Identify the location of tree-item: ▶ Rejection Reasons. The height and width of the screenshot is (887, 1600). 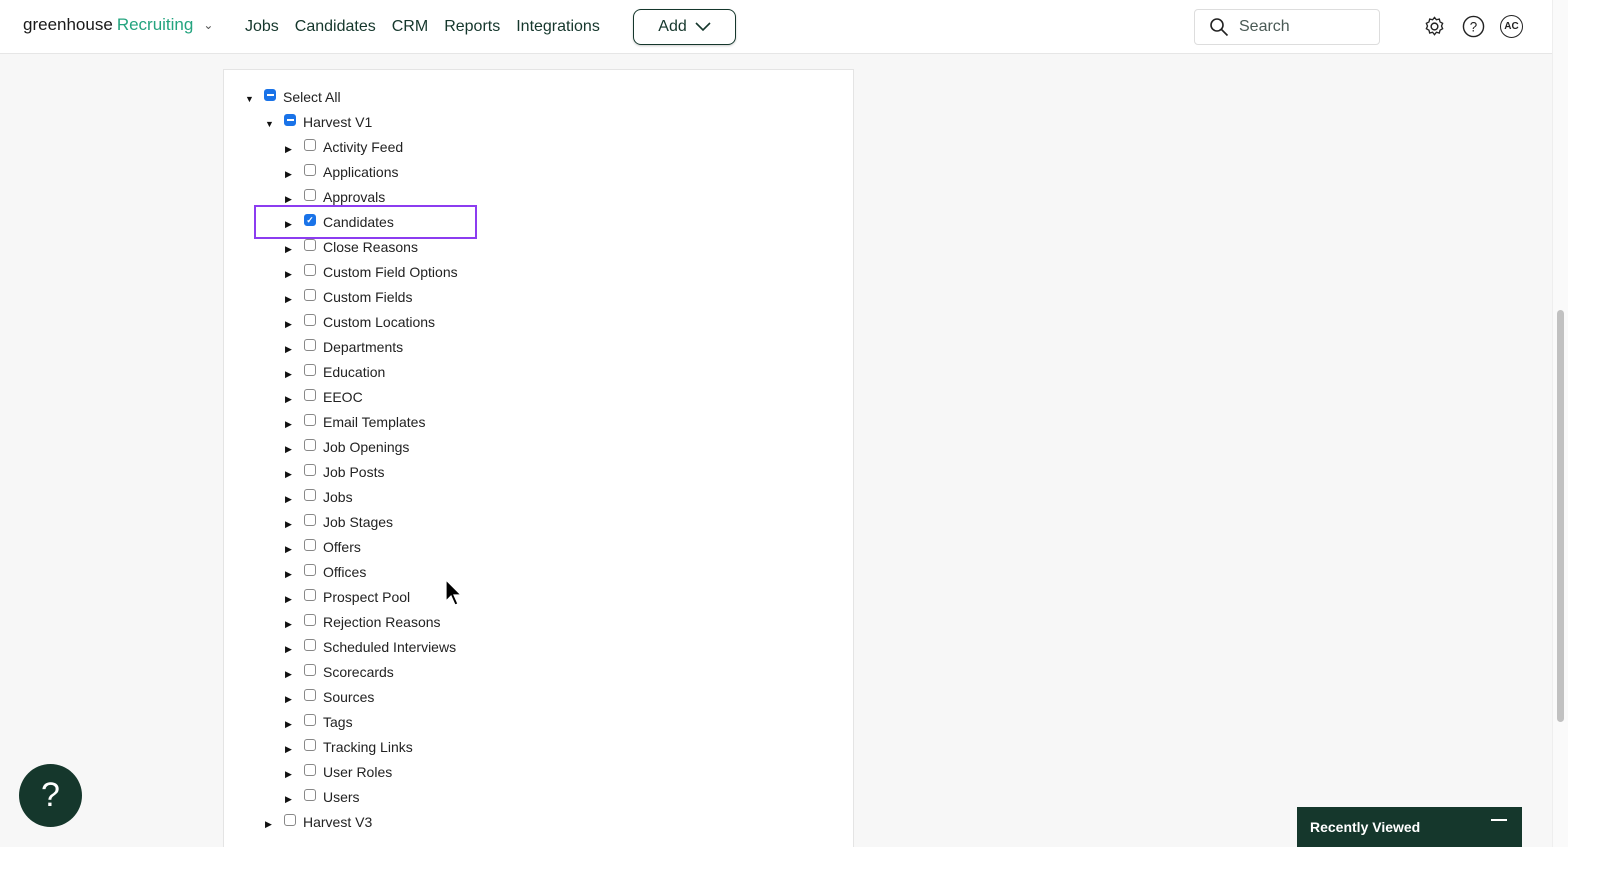
(363, 622).